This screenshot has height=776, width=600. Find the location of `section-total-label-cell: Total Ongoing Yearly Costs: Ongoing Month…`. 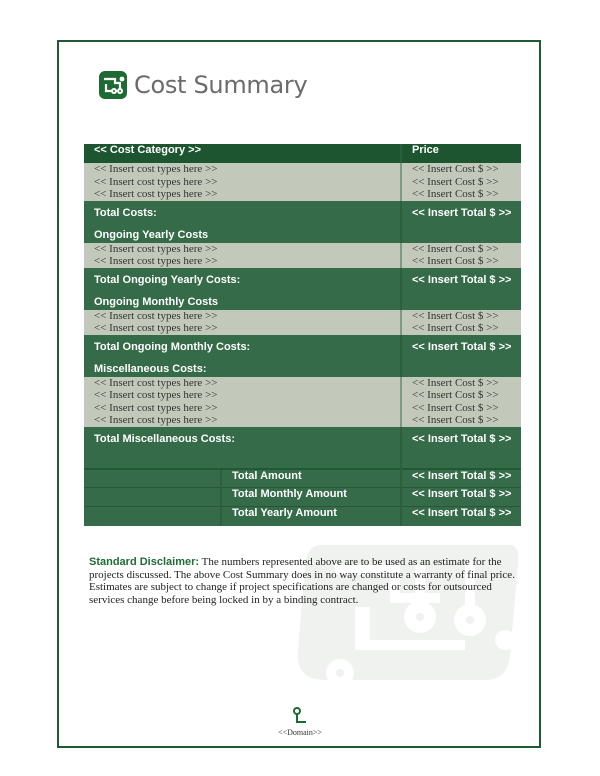

section-total-label-cell: Total Ongoing Yearly Costs: Ongoing Month… is located at coordinates (242, 288).